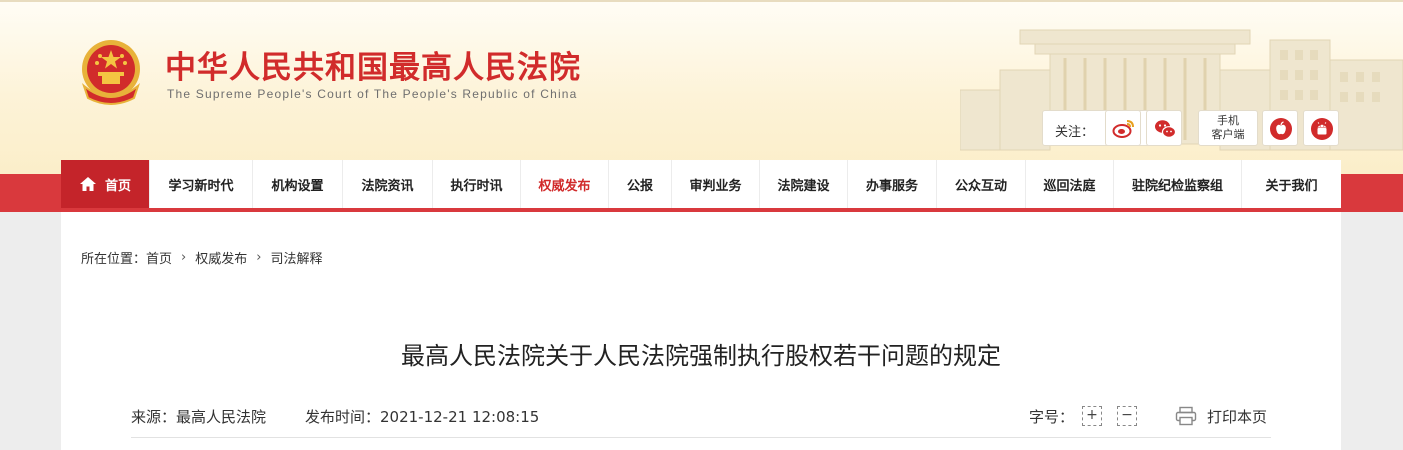 The height and width of the screenshot is (450, 1403). I want to click on article-publish-time: 发布时间：2021-12-21 12:08:15, so click(422, 417).